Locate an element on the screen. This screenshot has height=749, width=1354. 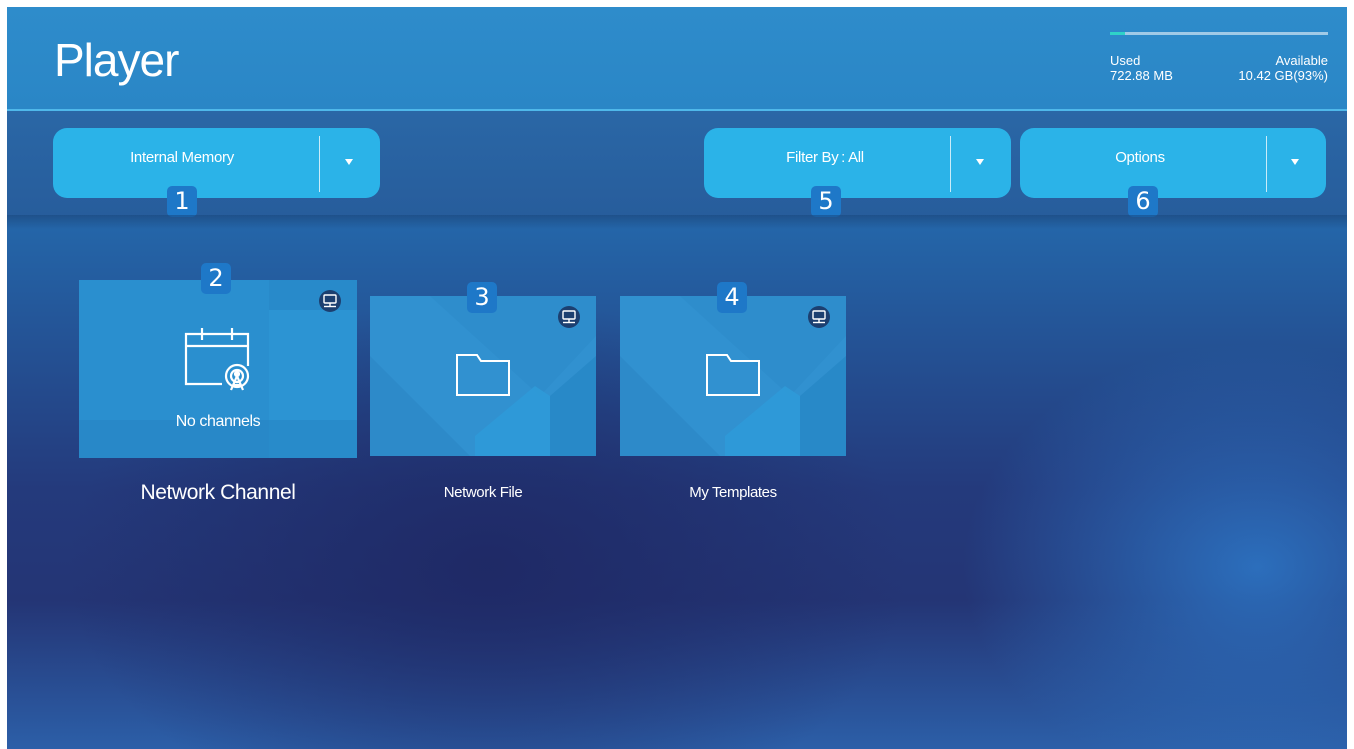
storage-available-value: 10.42 GB(93%) is located at coordinates (1283, 75).